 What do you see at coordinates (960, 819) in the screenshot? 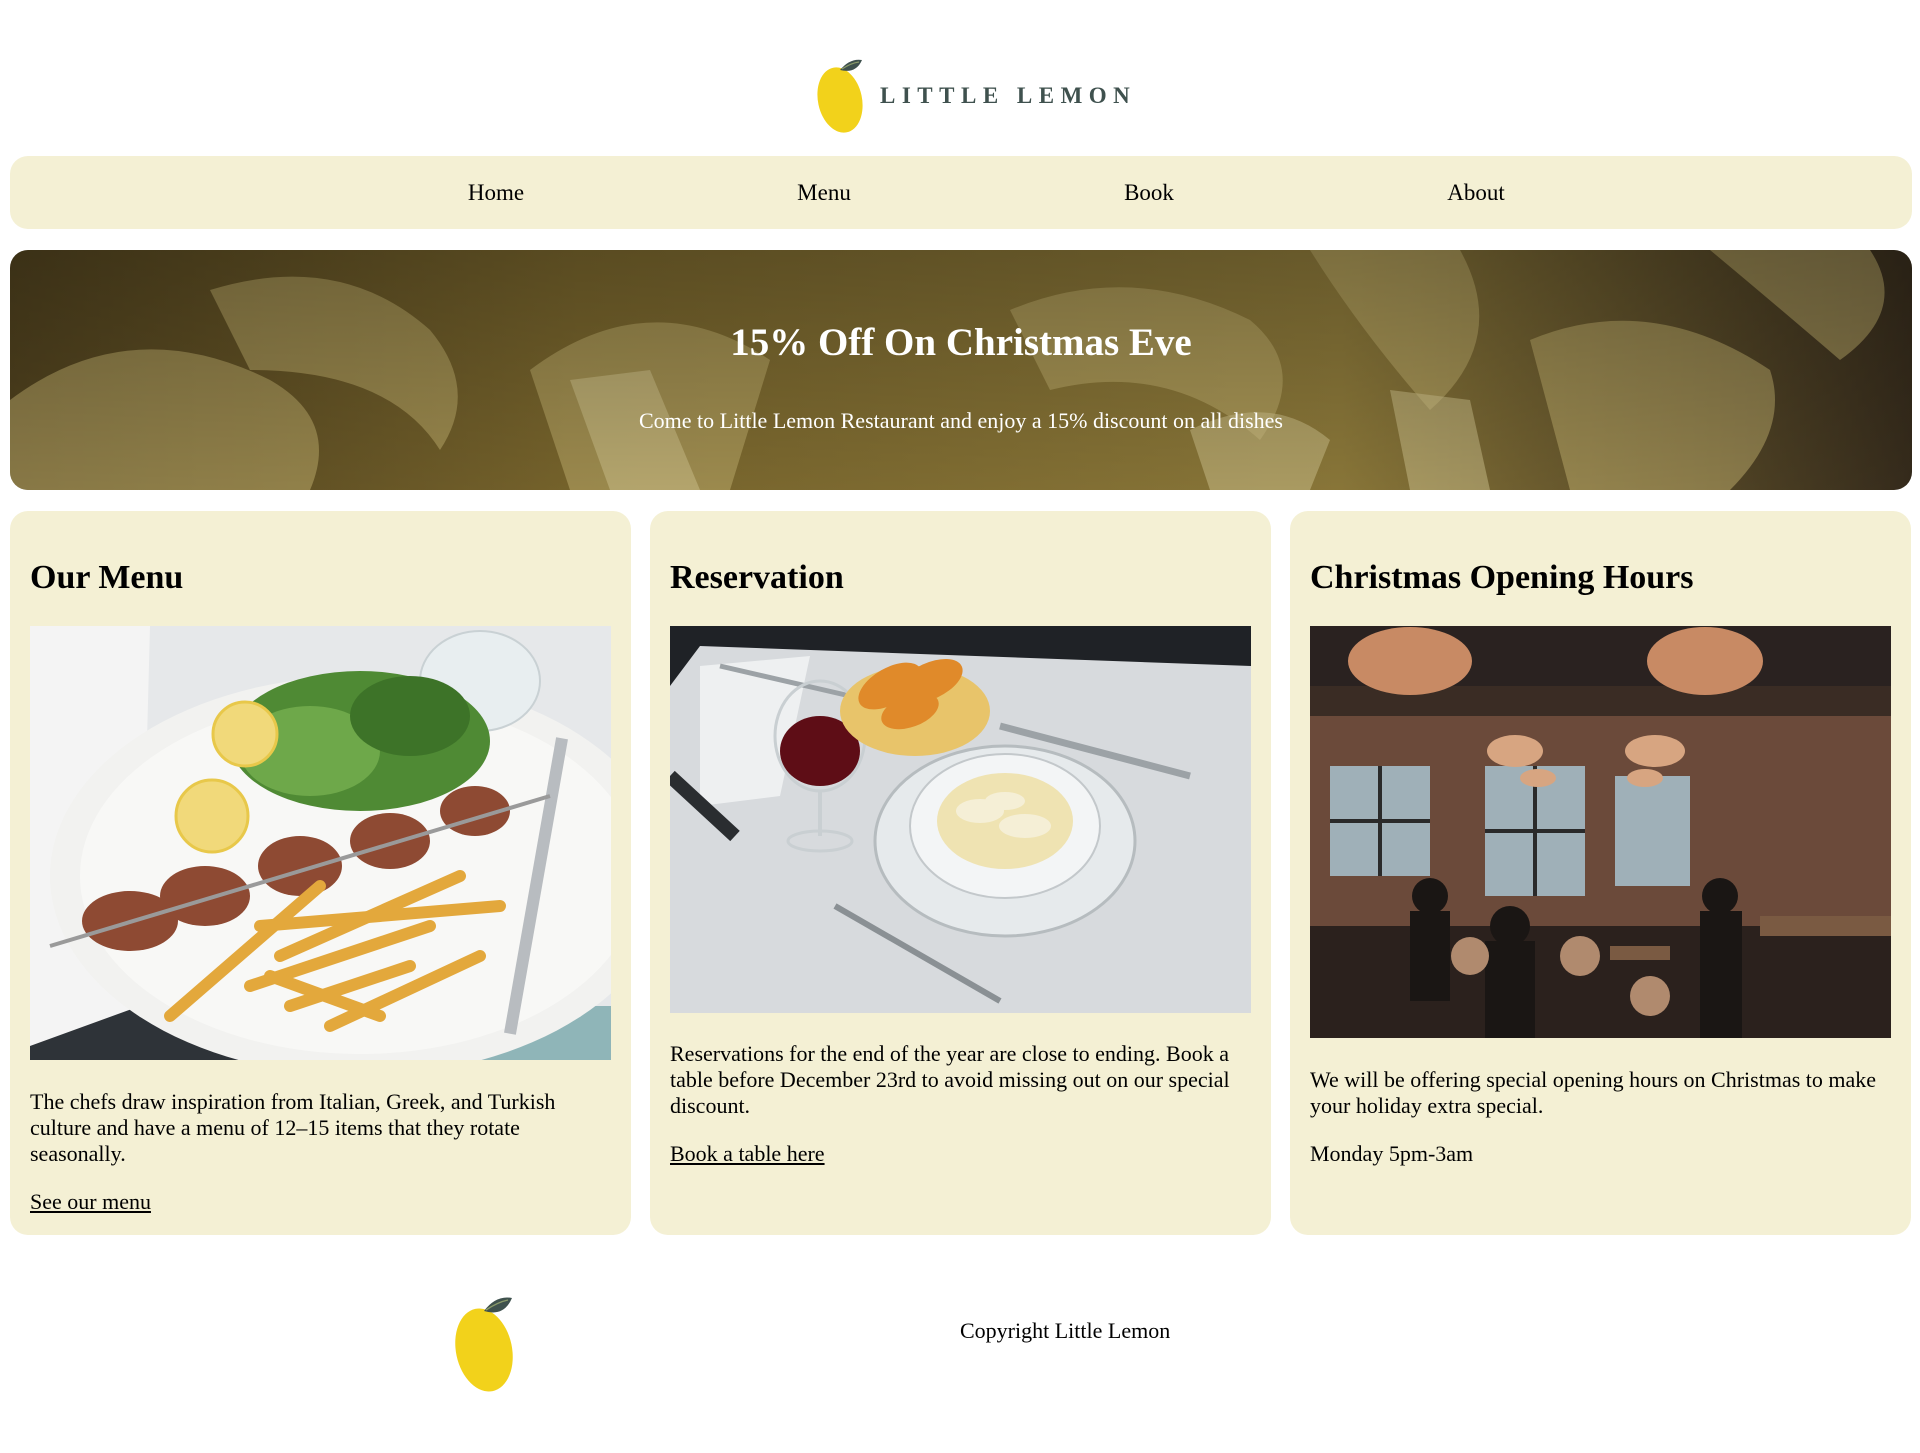
I see `reservation-table-image` at bounding box center [960, 819].